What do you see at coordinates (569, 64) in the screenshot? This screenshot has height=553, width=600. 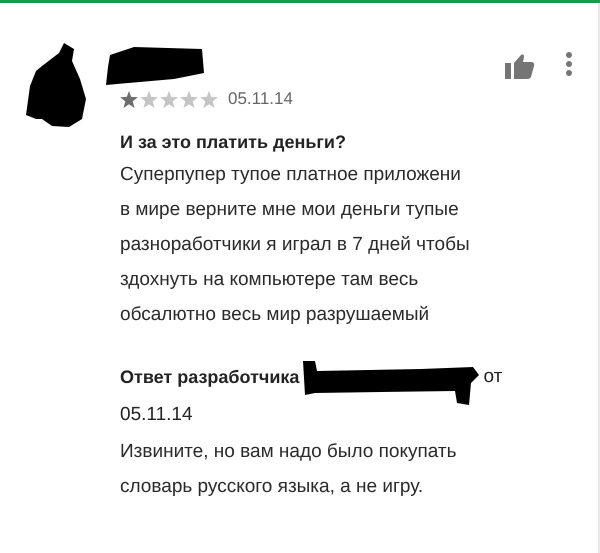 I see `more-options-icon` at bounding box center [569, 64].